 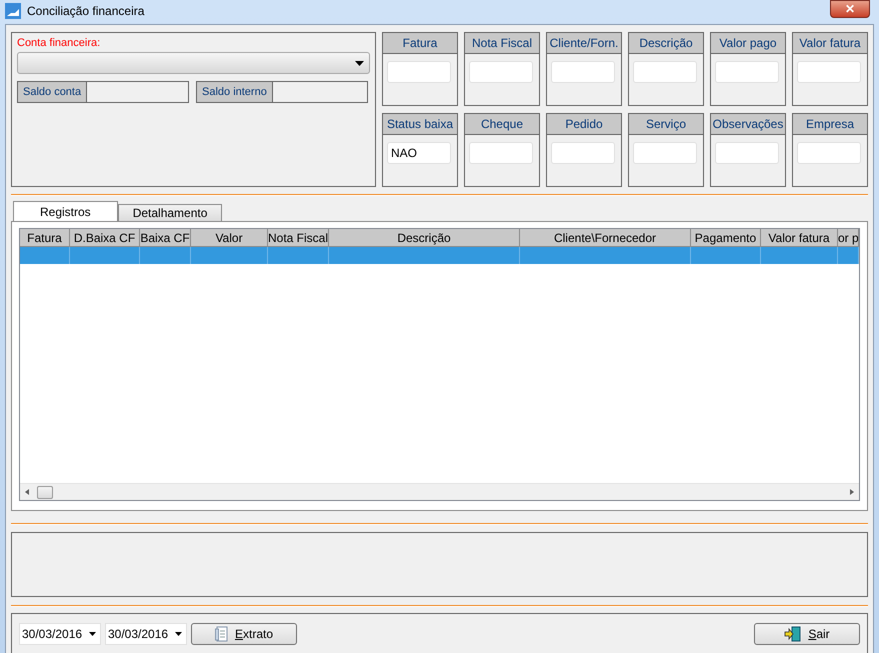 I want to click on balance-label: Saldo interno, so click(x=235, y=92).